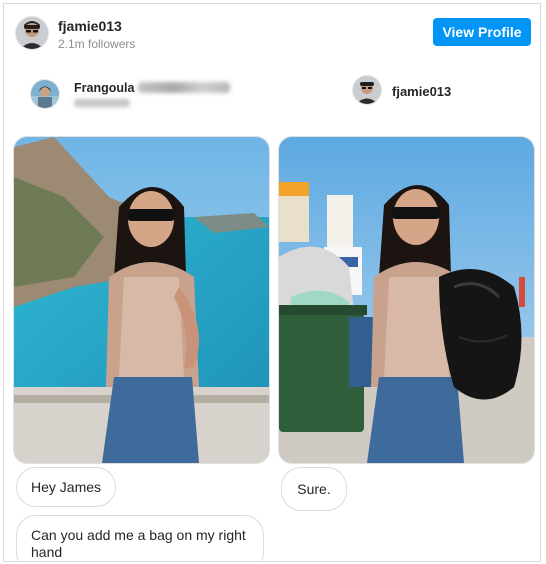  Describe the element at coordinates (140, 538) in the screenshot. I see `message-bubble: Can you add me a bag on my right hand` at that location.